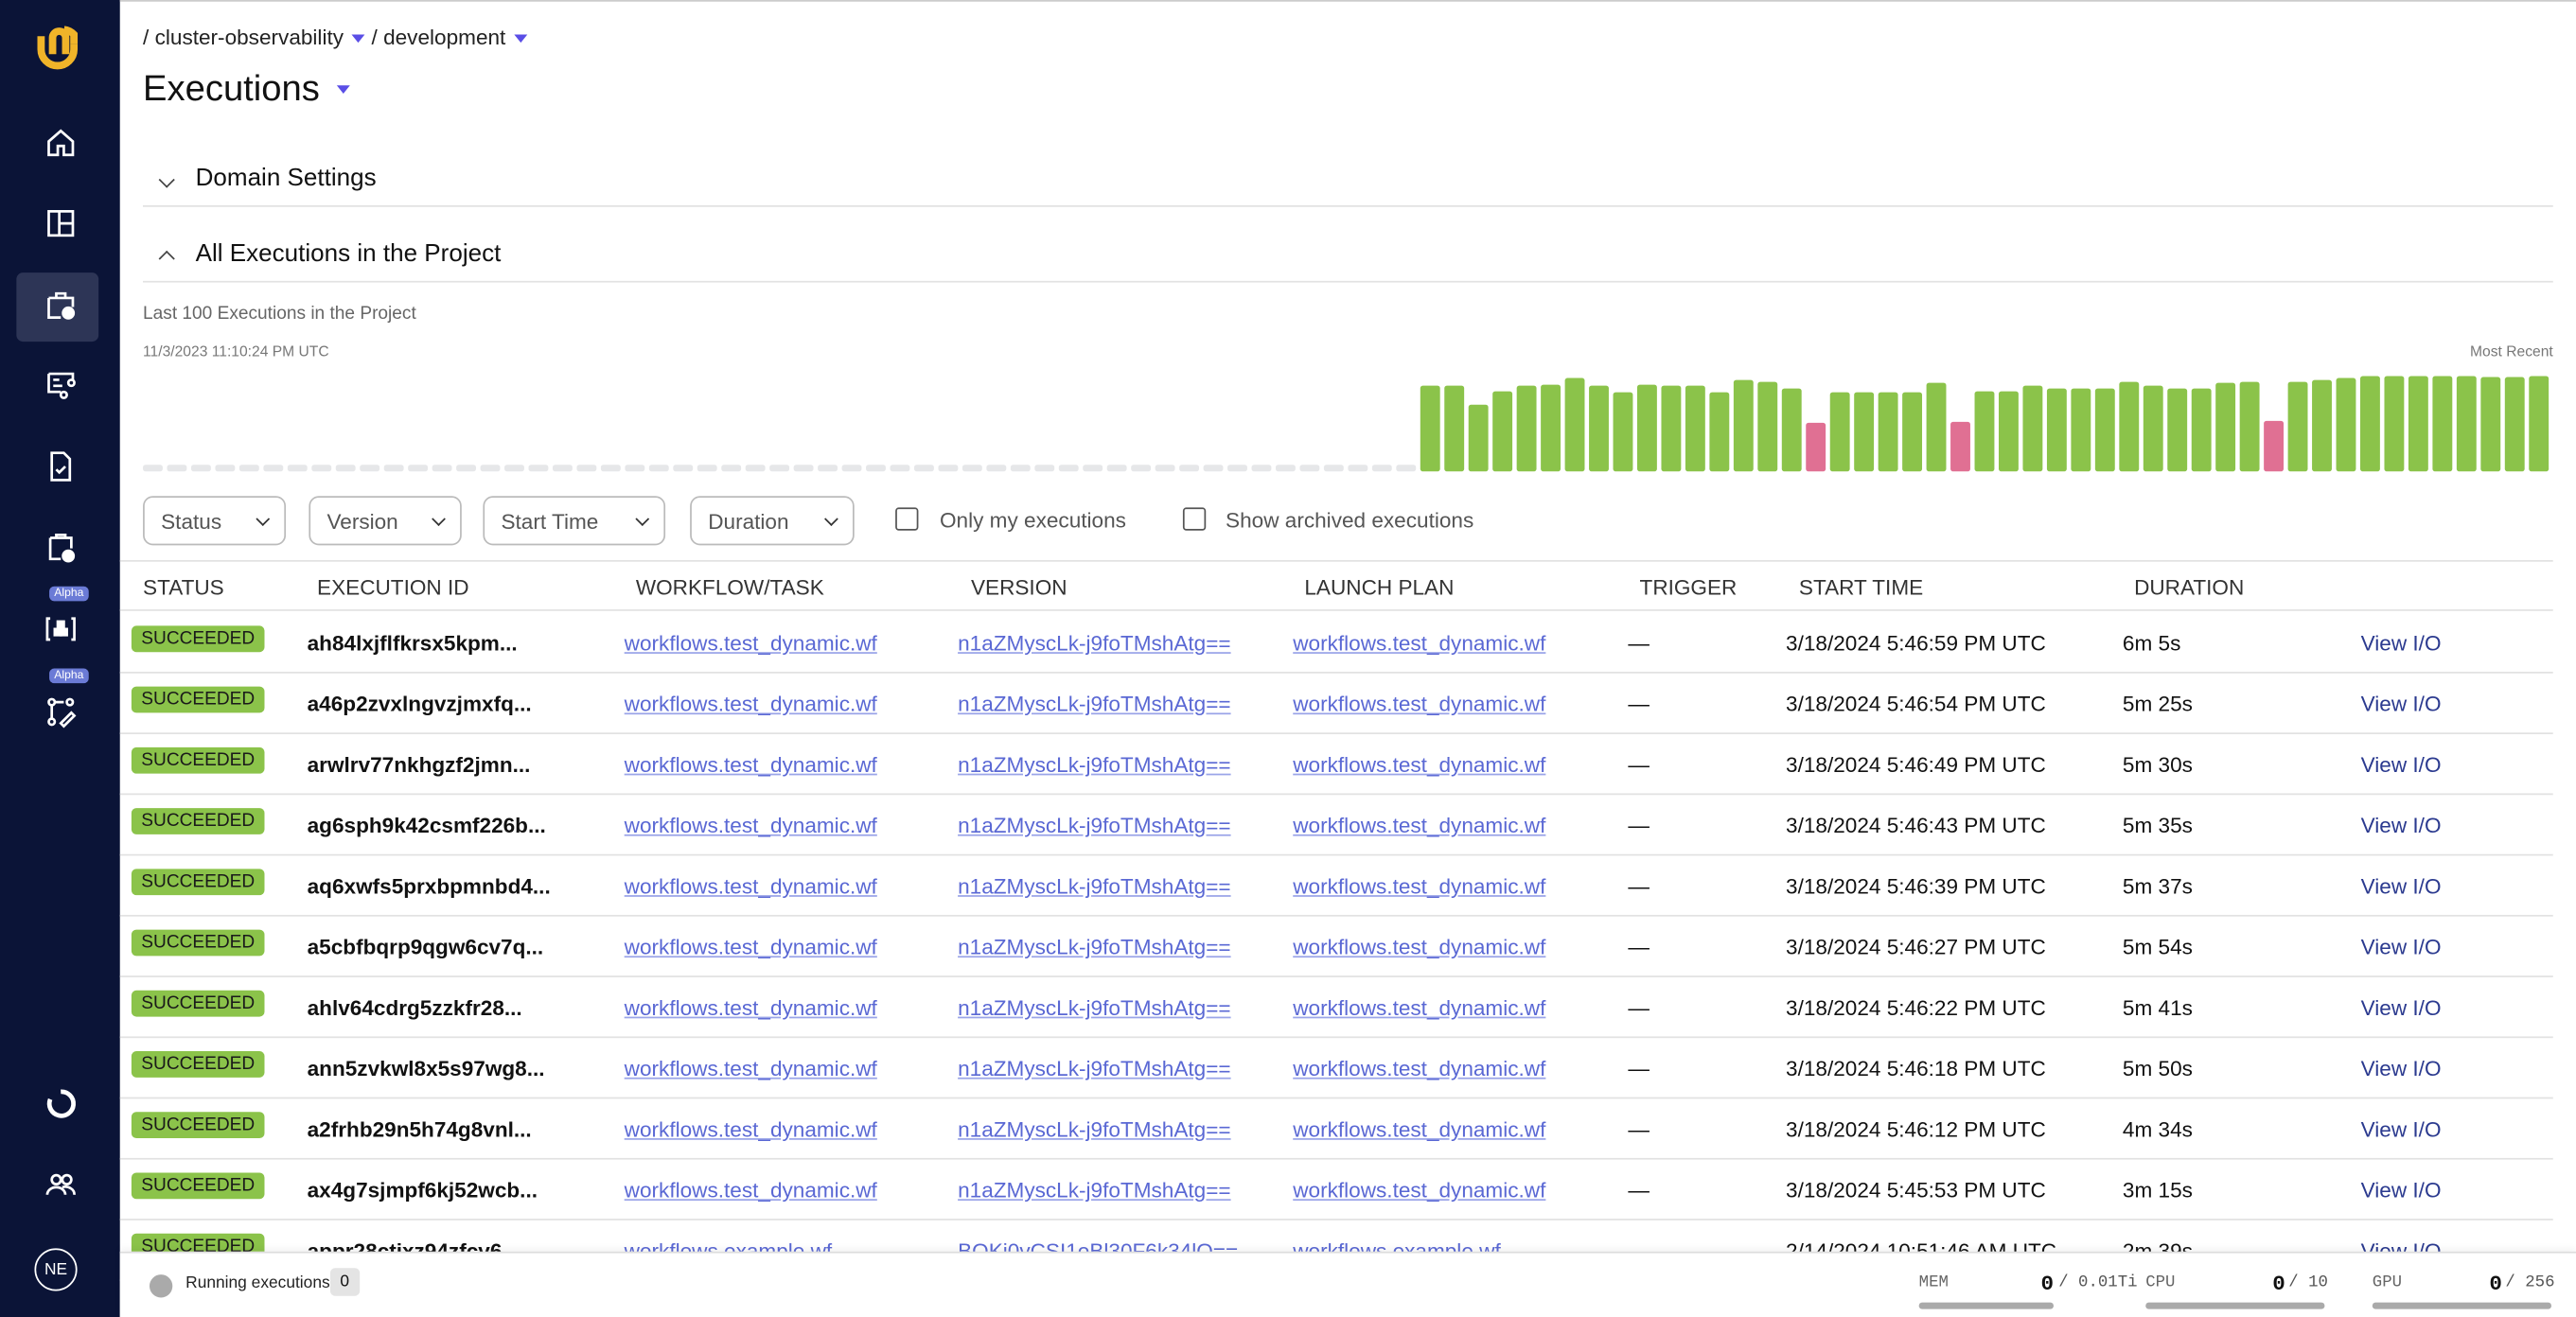  I want to click on breadcrumb-domain: development, so click(444, 37).